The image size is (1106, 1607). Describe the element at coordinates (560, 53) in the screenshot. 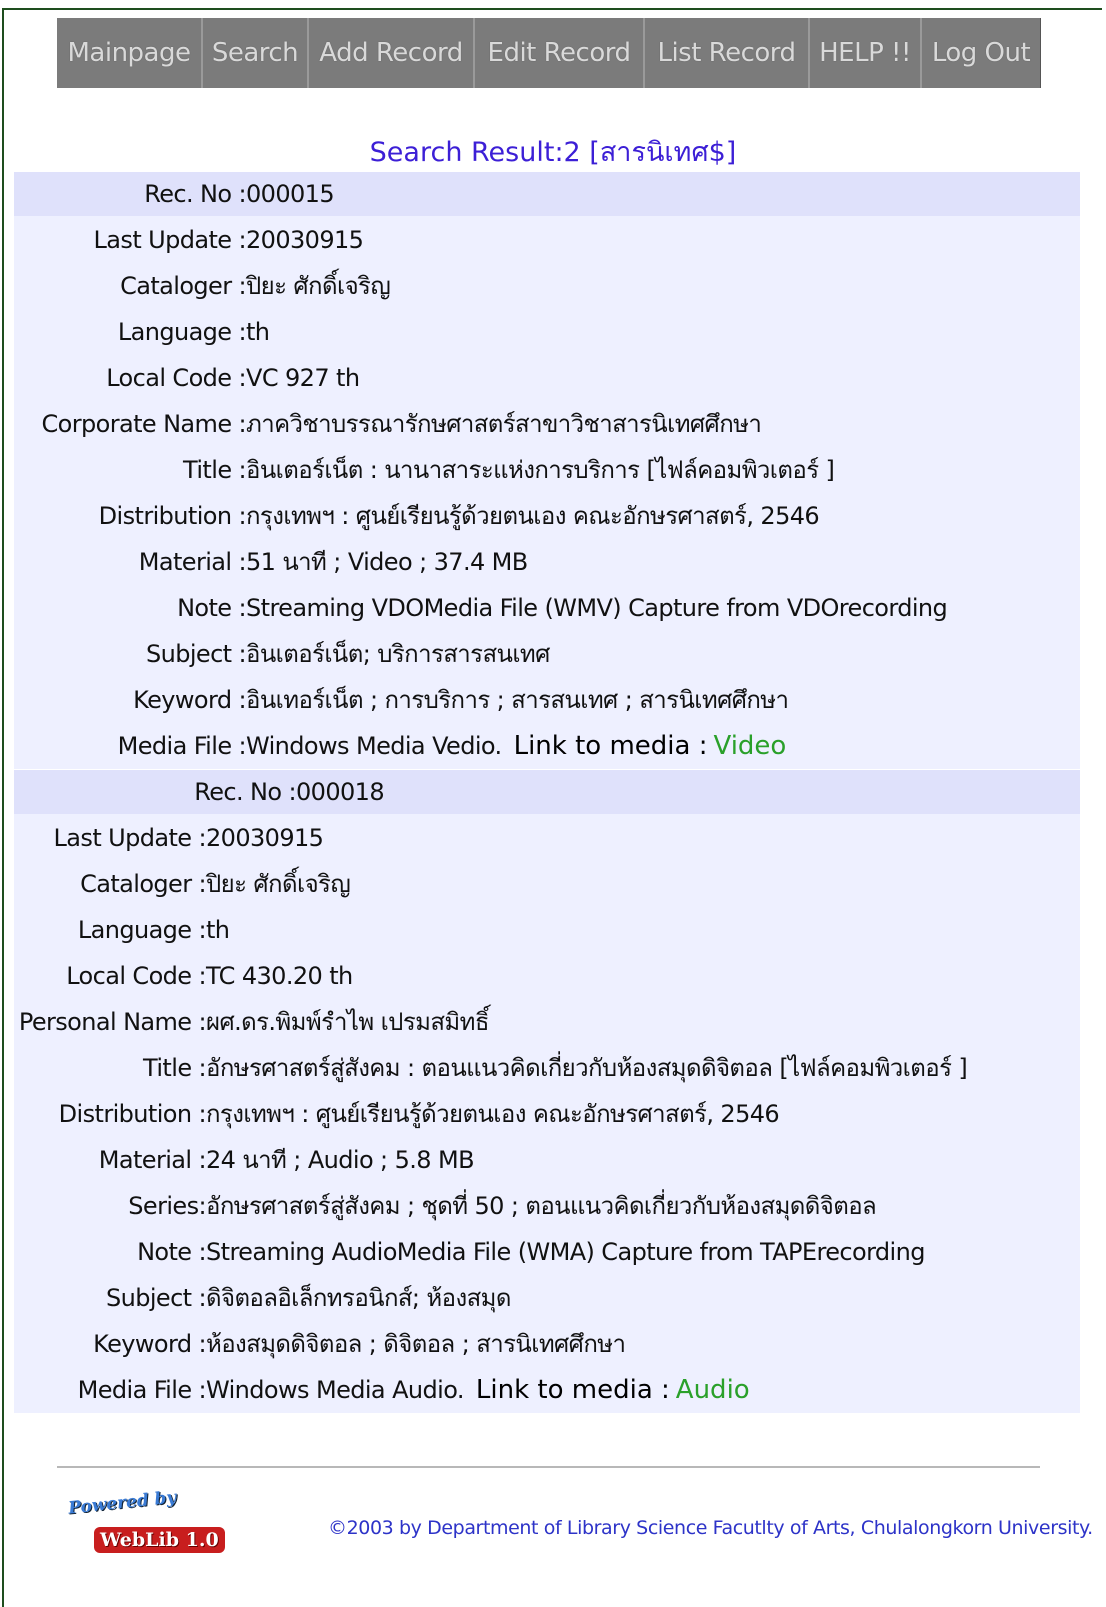

I see `nav-edit-record: Edit Record` at that location.